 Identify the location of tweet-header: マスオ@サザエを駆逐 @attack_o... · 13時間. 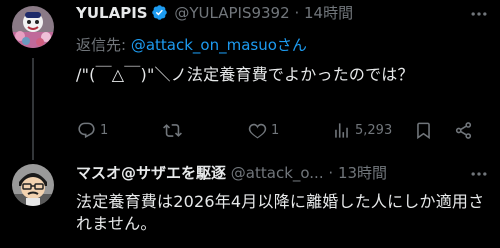
(231, 173).